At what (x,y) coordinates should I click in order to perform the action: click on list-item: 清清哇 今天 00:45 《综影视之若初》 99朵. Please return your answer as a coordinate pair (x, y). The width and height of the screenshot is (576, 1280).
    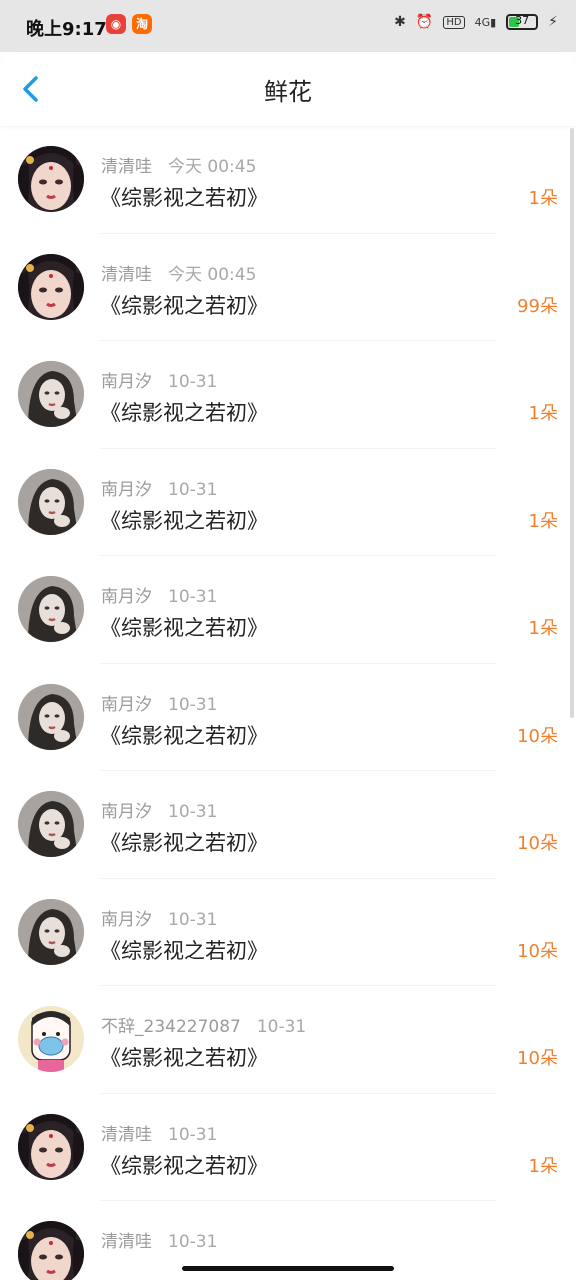
    Looking at the image, I should click on (288, 287).